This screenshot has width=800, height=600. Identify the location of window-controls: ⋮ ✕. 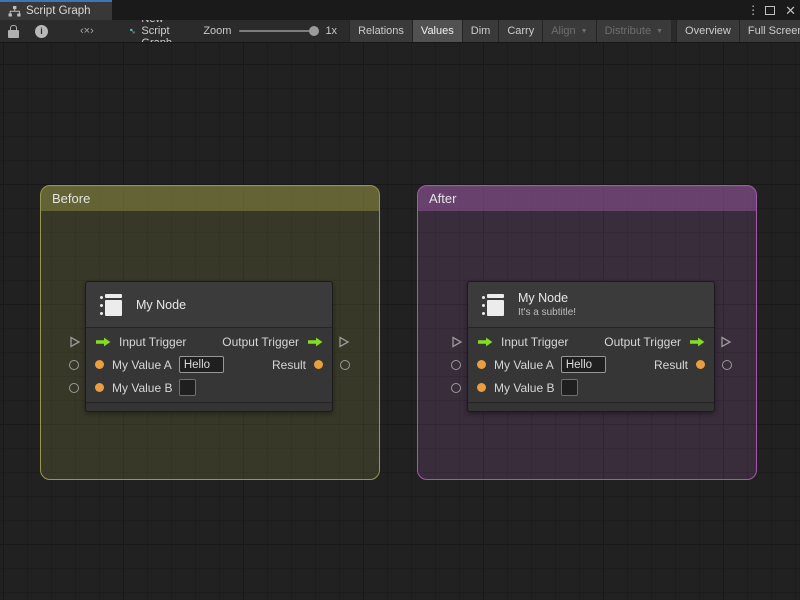
(771, 10).